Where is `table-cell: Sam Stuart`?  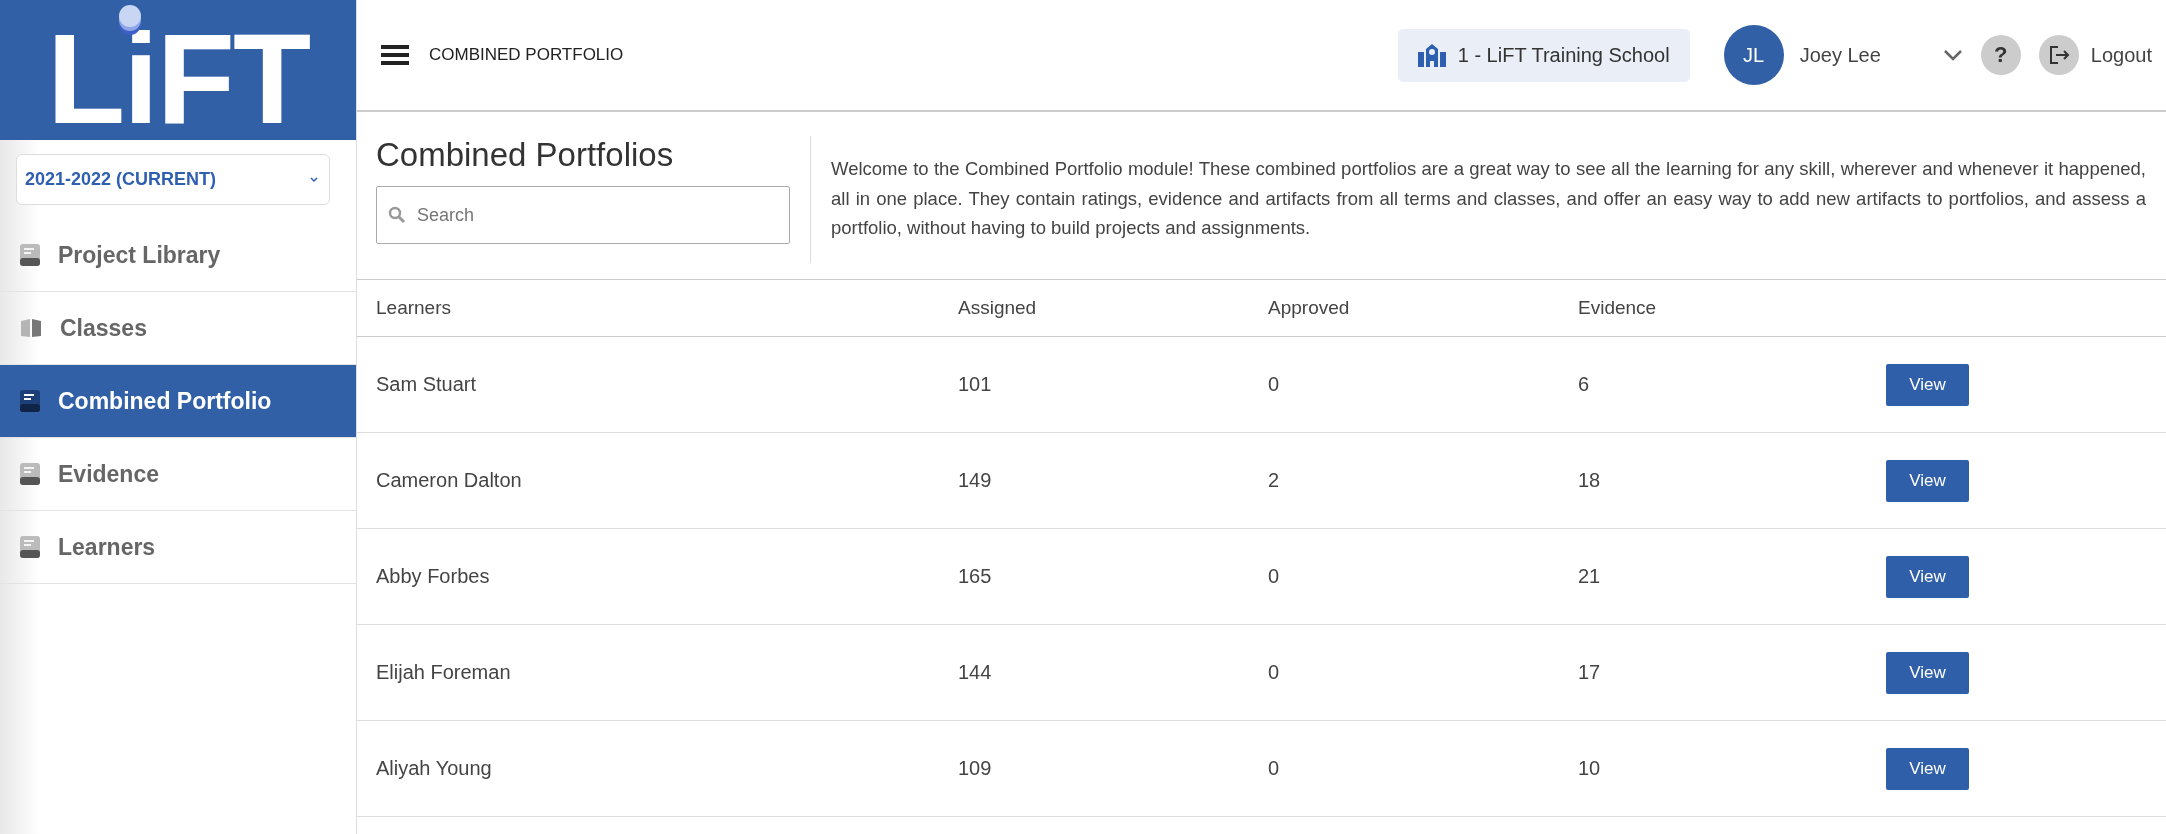 table-cell: Sam Stuart is located at coordinates (648, 384).